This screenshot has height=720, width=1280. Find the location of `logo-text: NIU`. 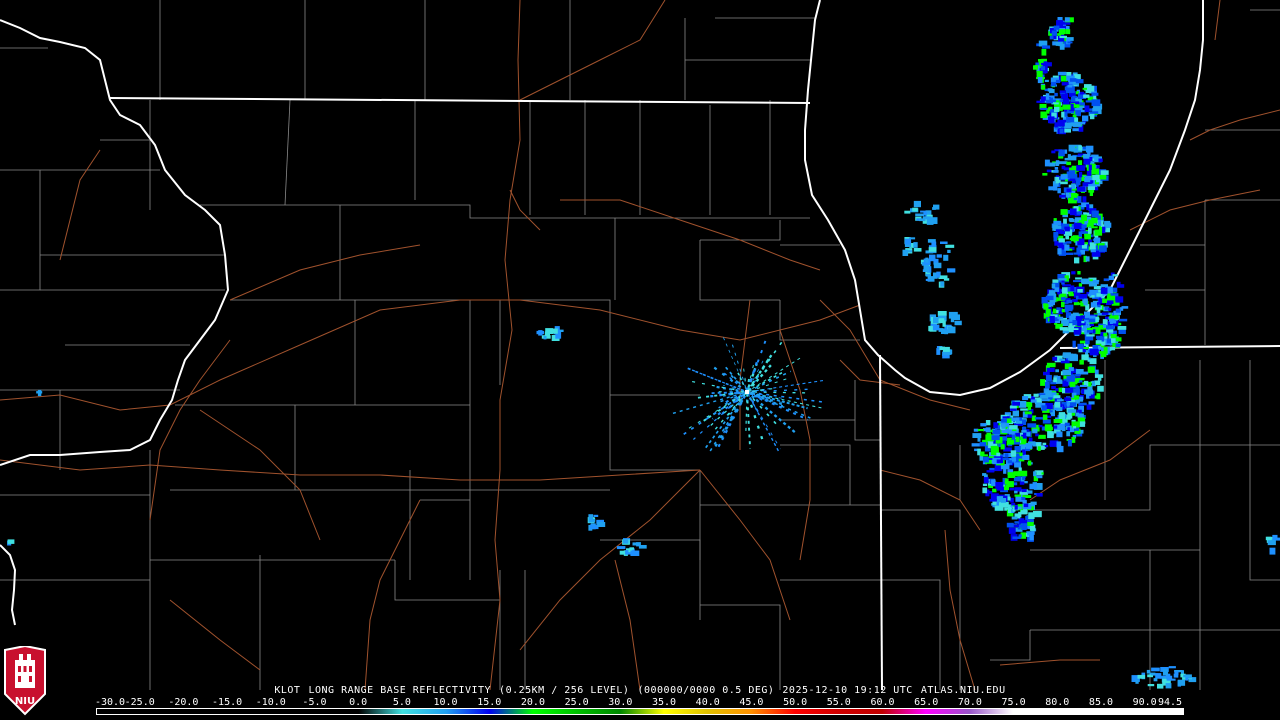

logo-text: NIU is located at coordinates (25, 701).